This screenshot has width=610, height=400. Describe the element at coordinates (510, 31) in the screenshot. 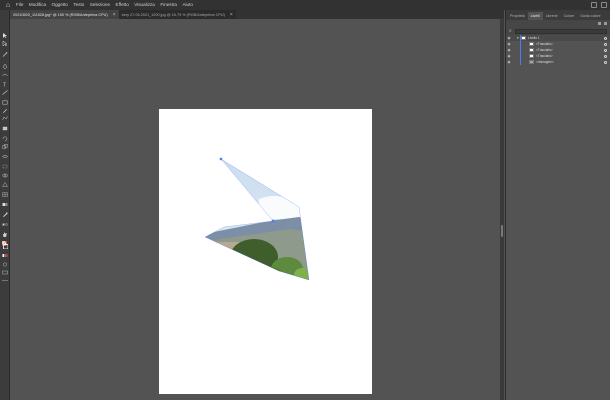

I see `search-icon: ⌕` at that location.